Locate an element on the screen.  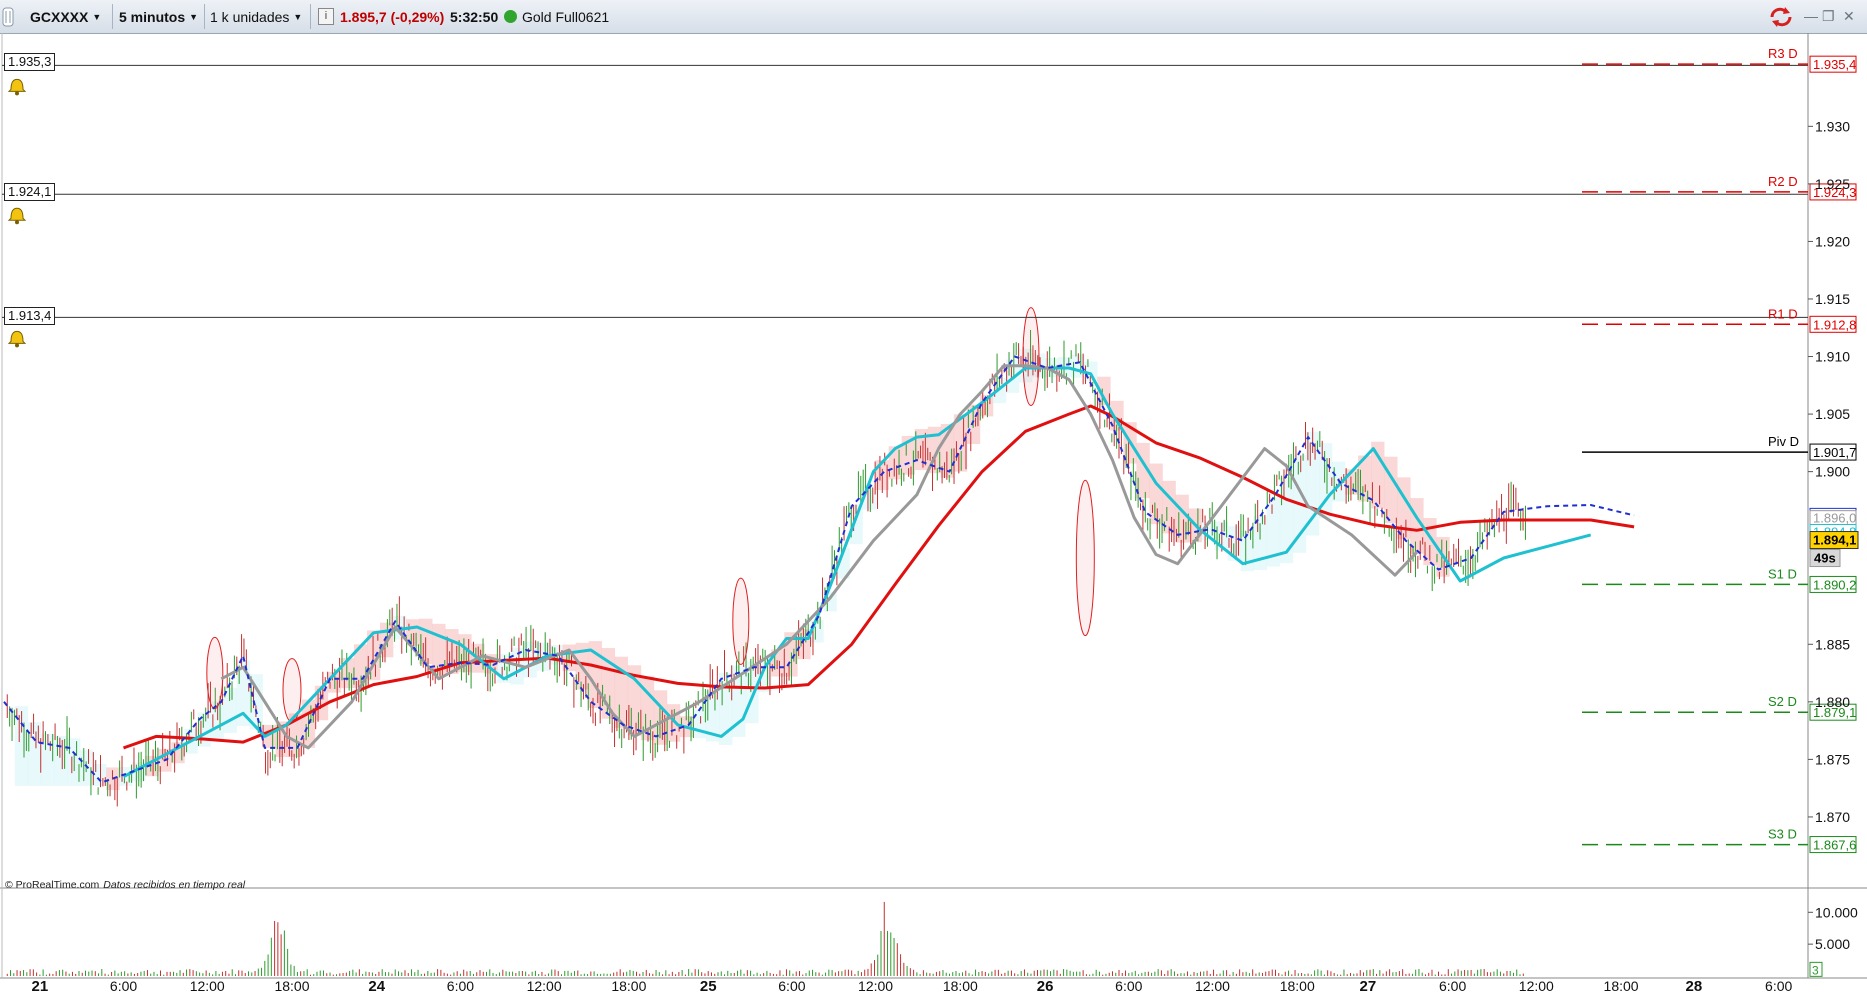
units-label: 1 k unidades is located at coordinates (250, 16).